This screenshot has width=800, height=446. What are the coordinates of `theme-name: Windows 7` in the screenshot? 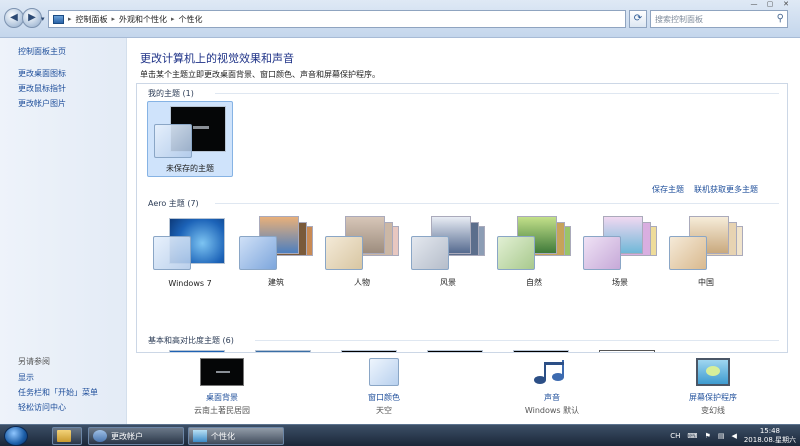 It's located at (190, 283).